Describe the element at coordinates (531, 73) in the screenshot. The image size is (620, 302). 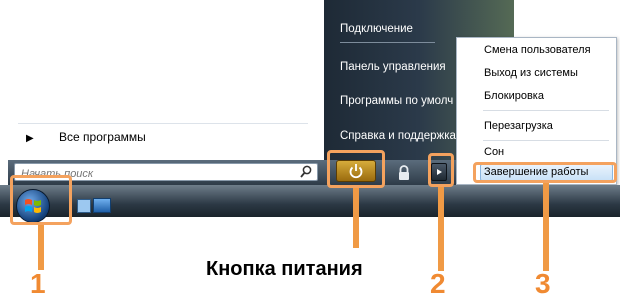
I see `menu-item-log-off: Выход из системы` at that location.